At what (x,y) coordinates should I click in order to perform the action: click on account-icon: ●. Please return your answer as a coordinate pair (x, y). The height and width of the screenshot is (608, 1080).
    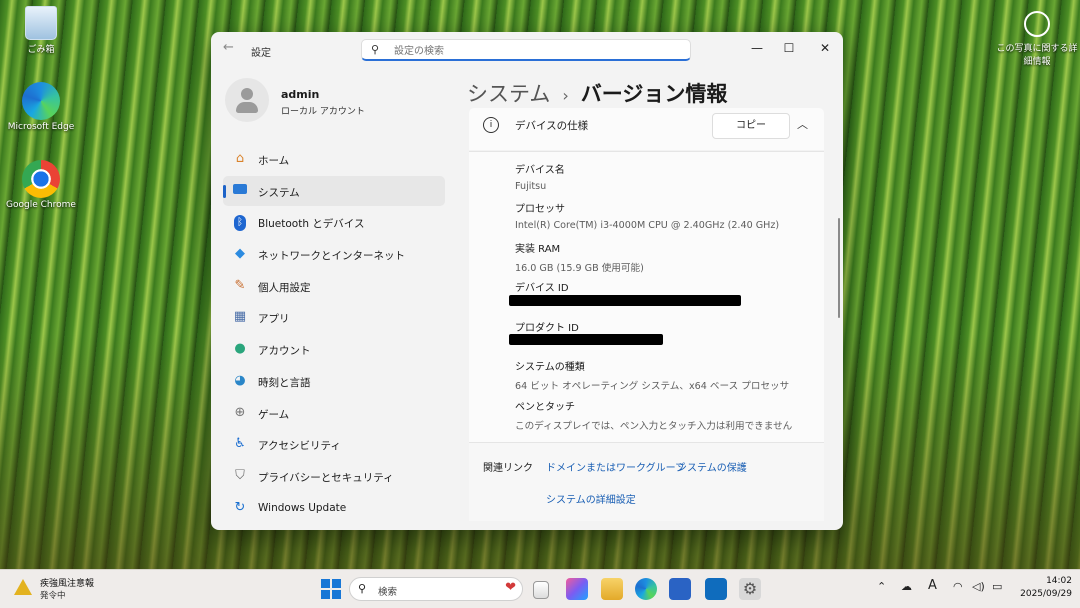
    Looking at the image, I should click on (240, 349).